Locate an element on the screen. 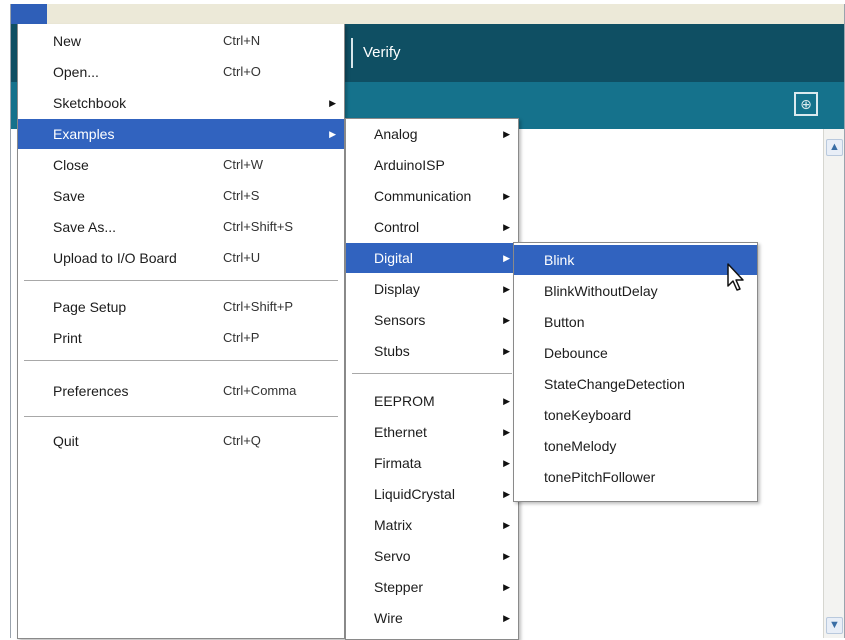  menu-item-label: Display is located at coordinates (397, 289).